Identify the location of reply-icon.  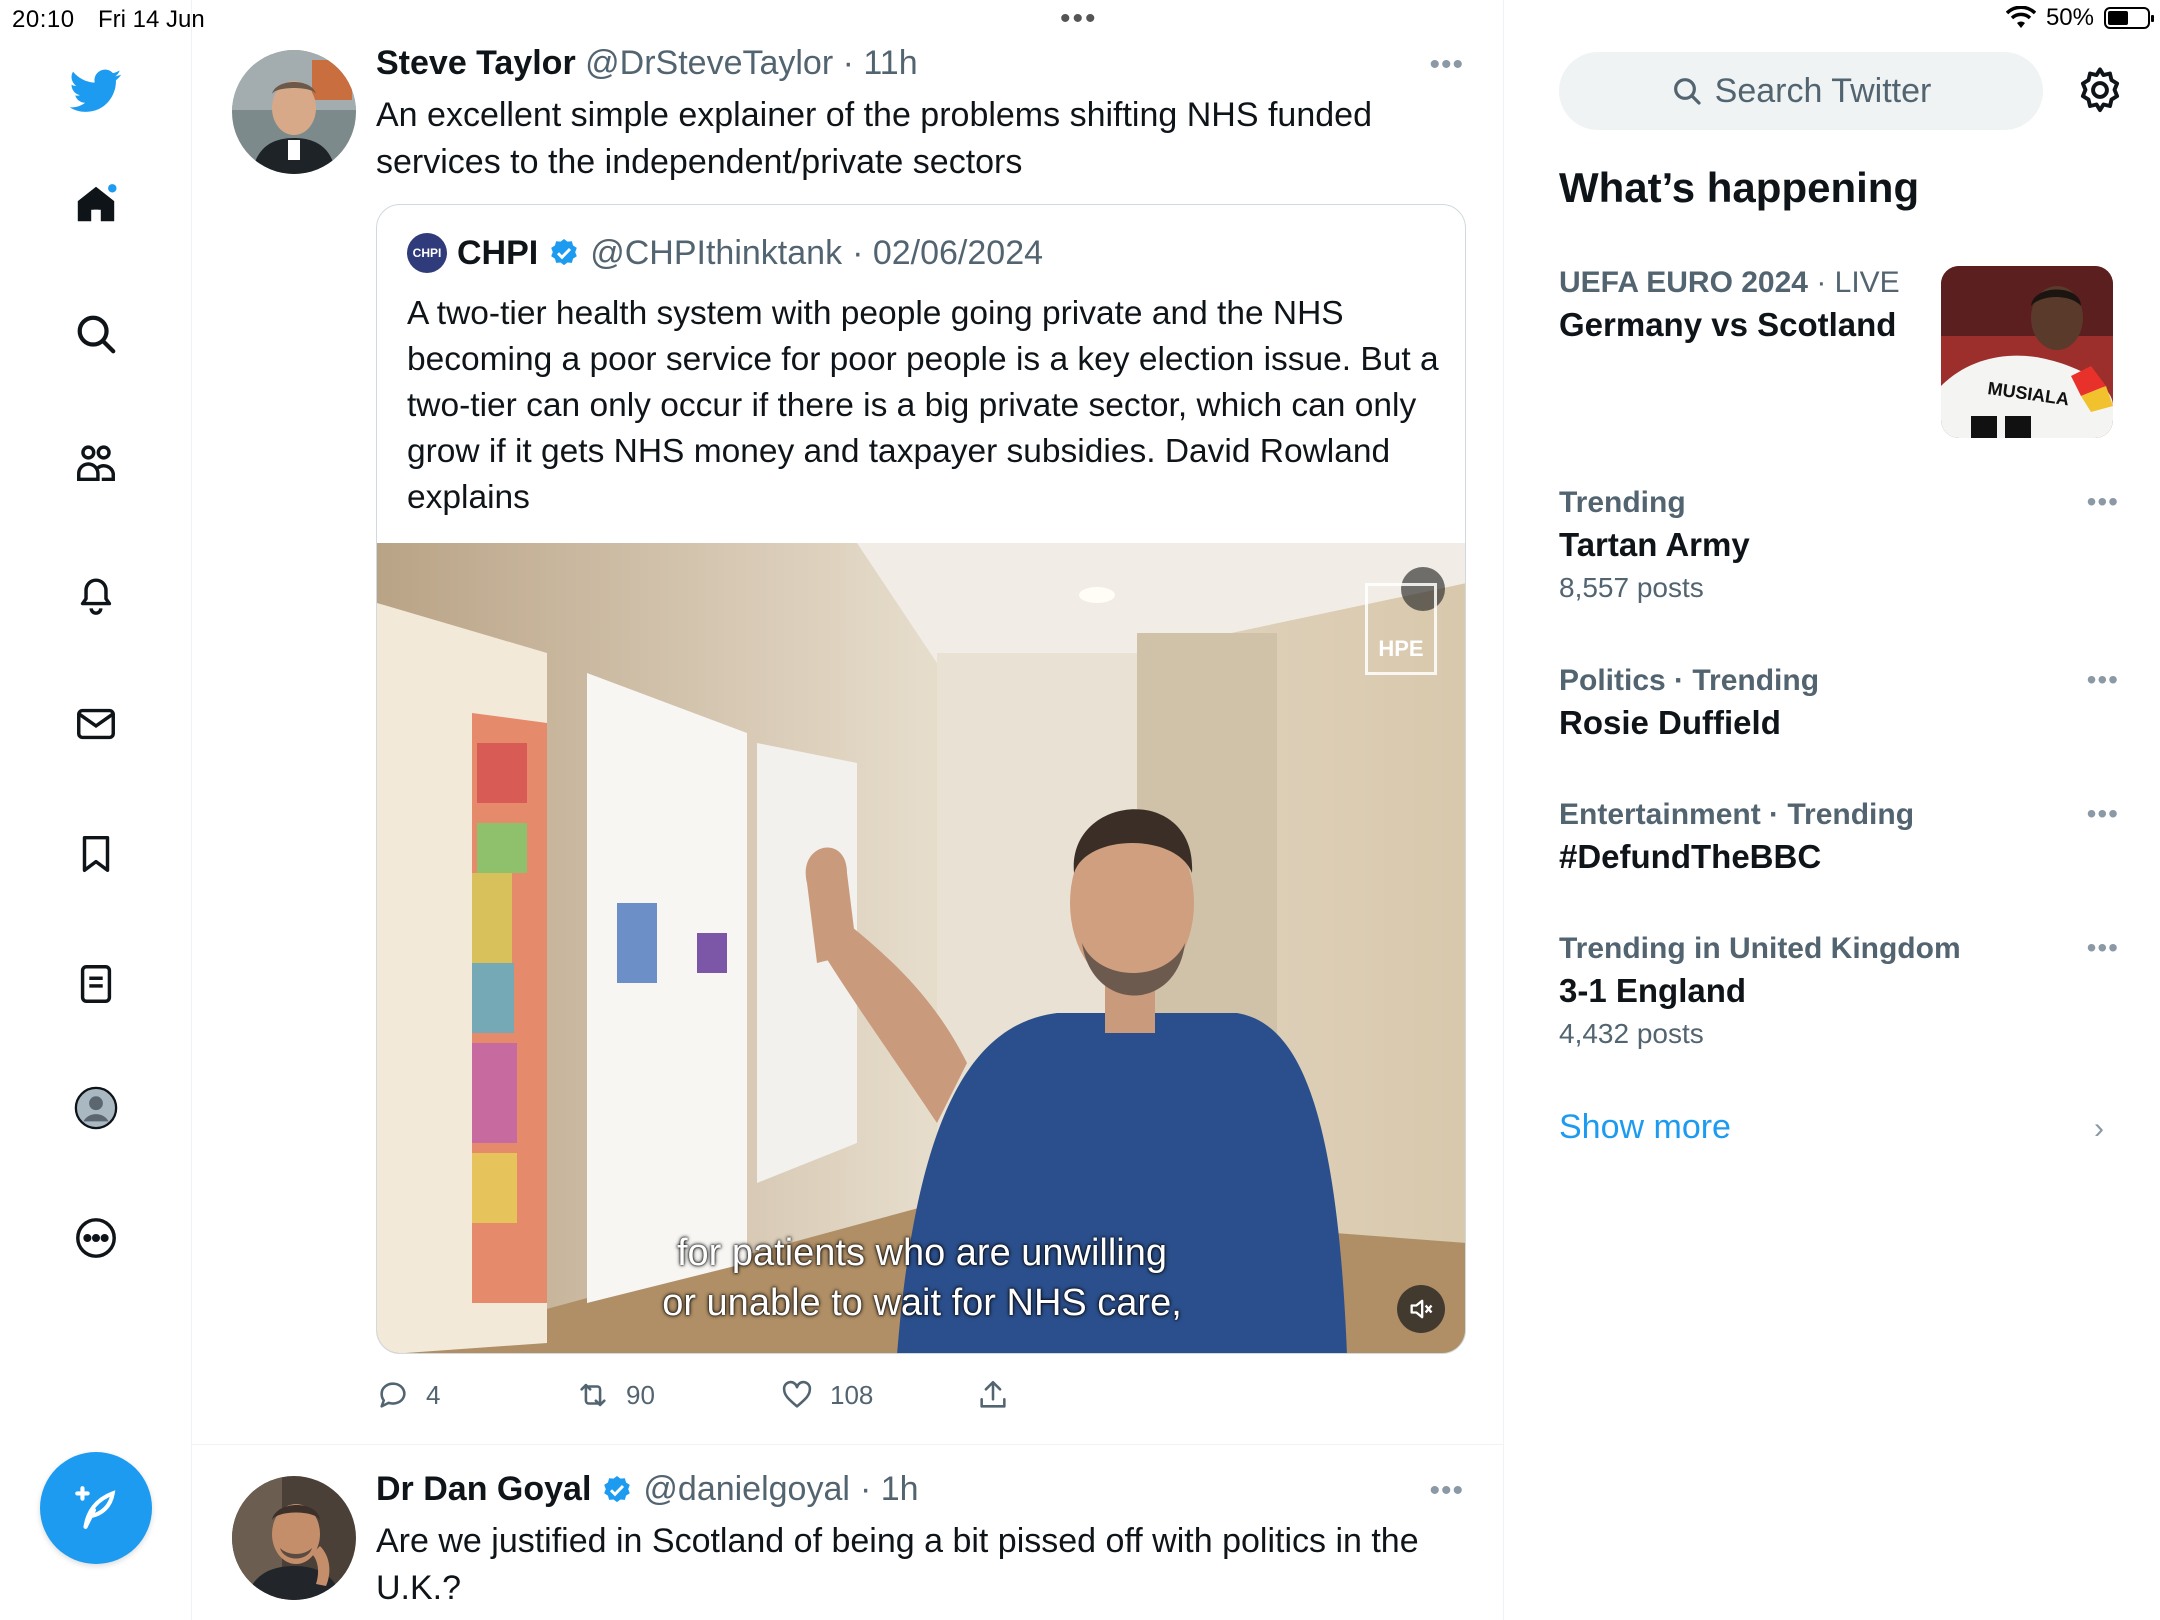
(393, 1395).